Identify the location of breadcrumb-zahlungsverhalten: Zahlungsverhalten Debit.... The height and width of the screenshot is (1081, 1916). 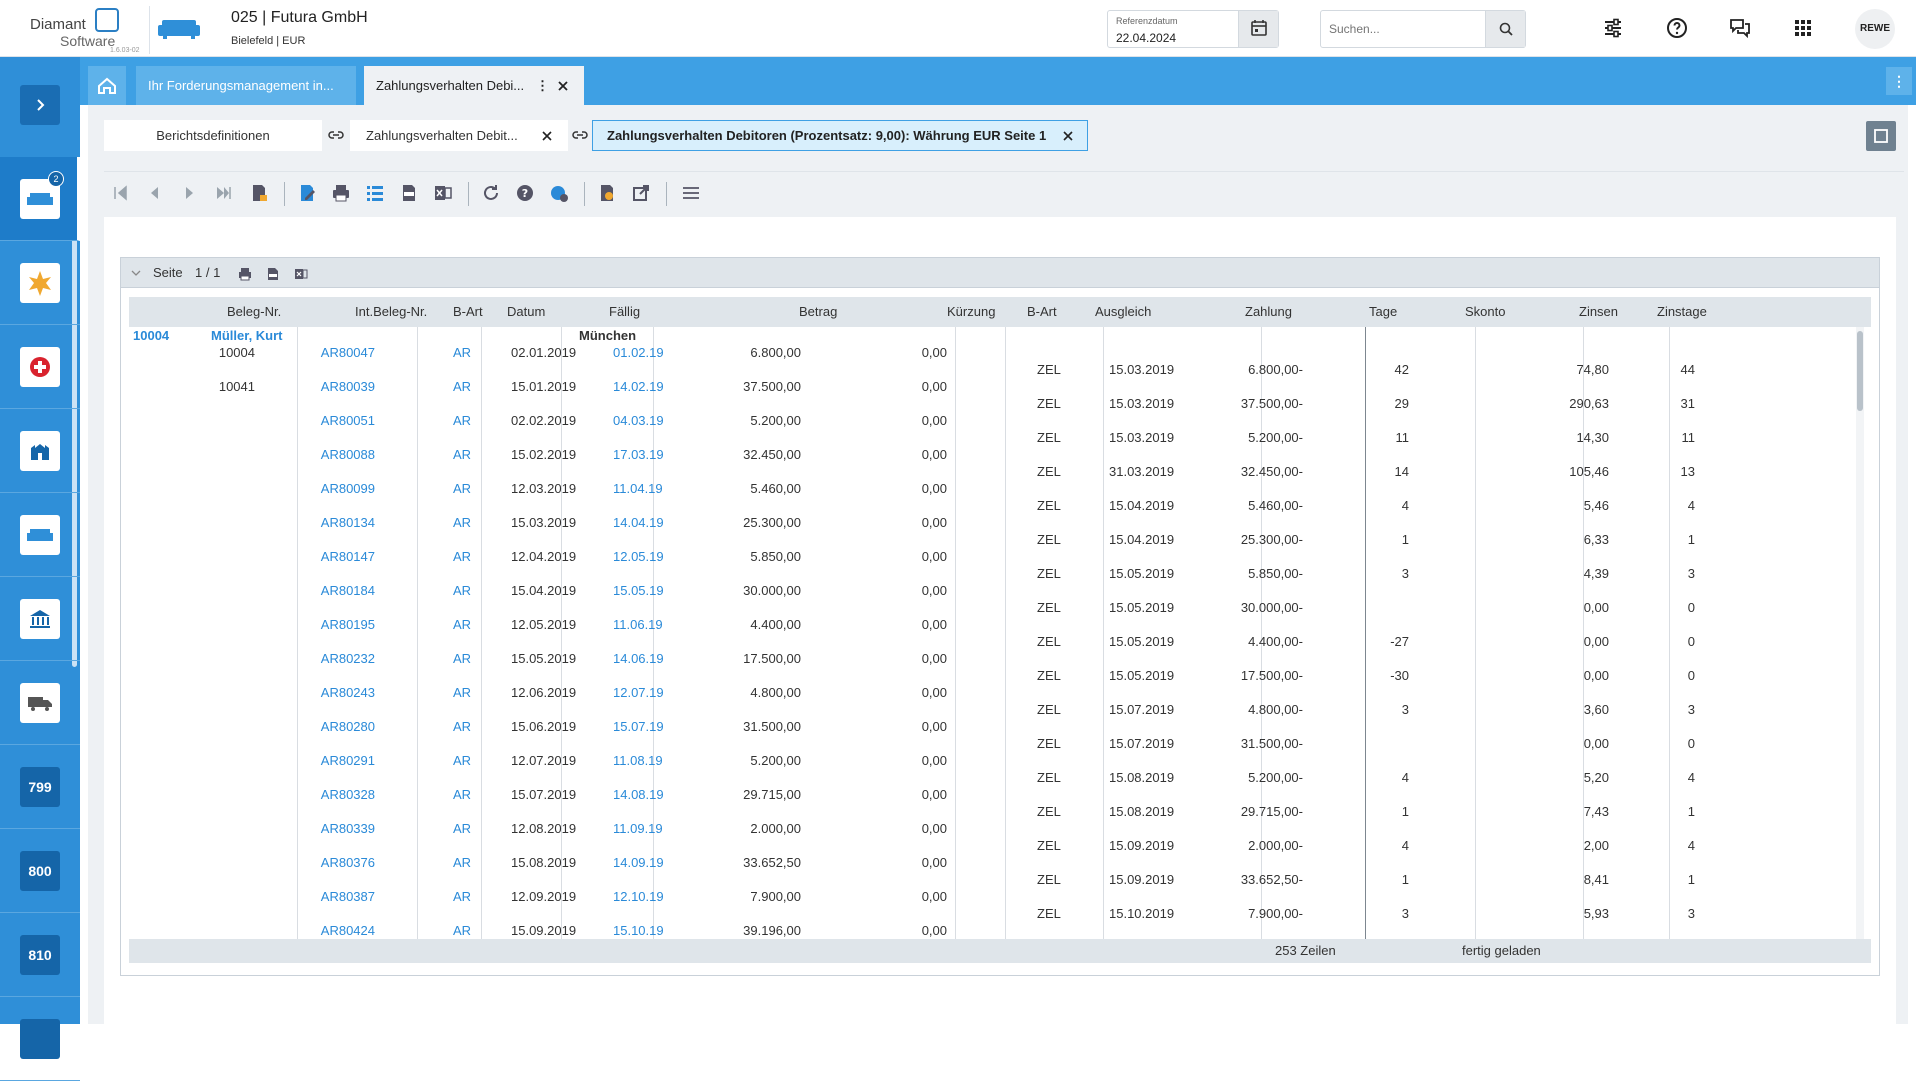
(459, 135).